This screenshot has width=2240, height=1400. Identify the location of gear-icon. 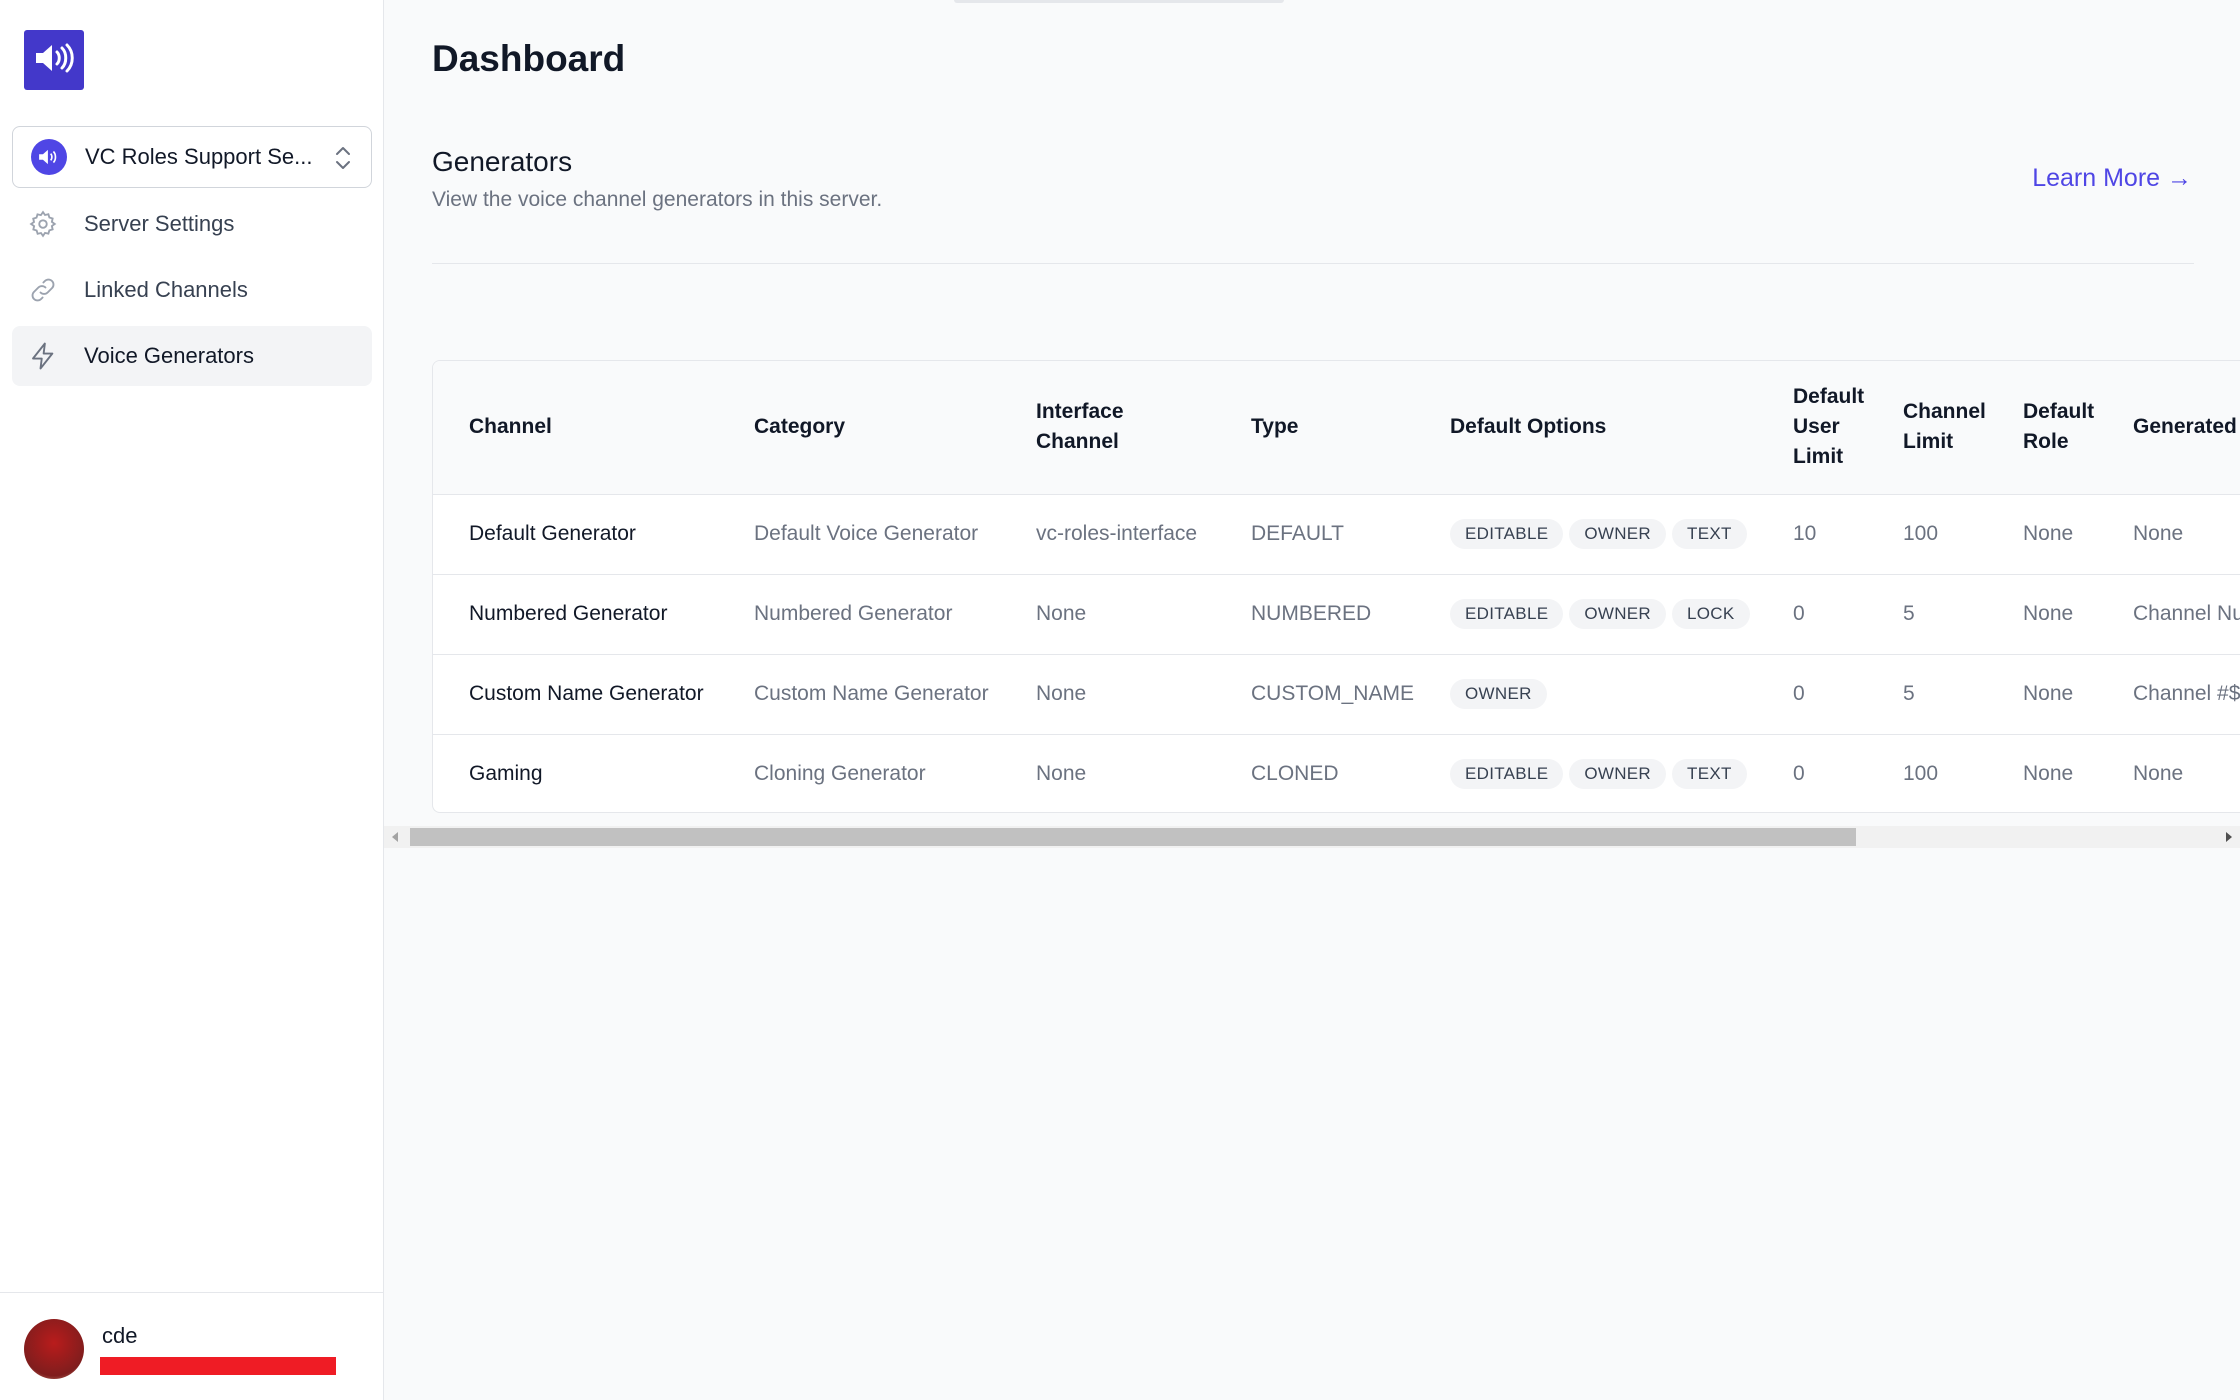
(43, 224).